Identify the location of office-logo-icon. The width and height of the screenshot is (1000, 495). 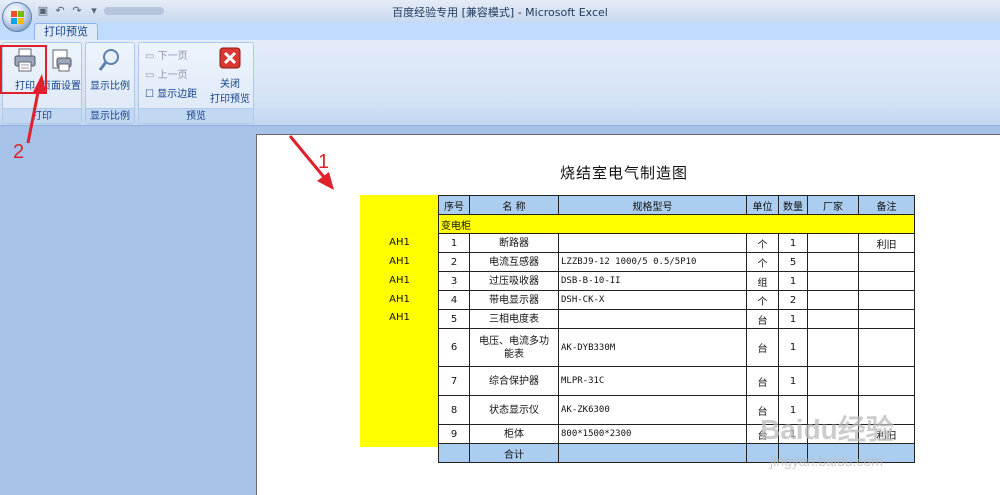
(17, 17).